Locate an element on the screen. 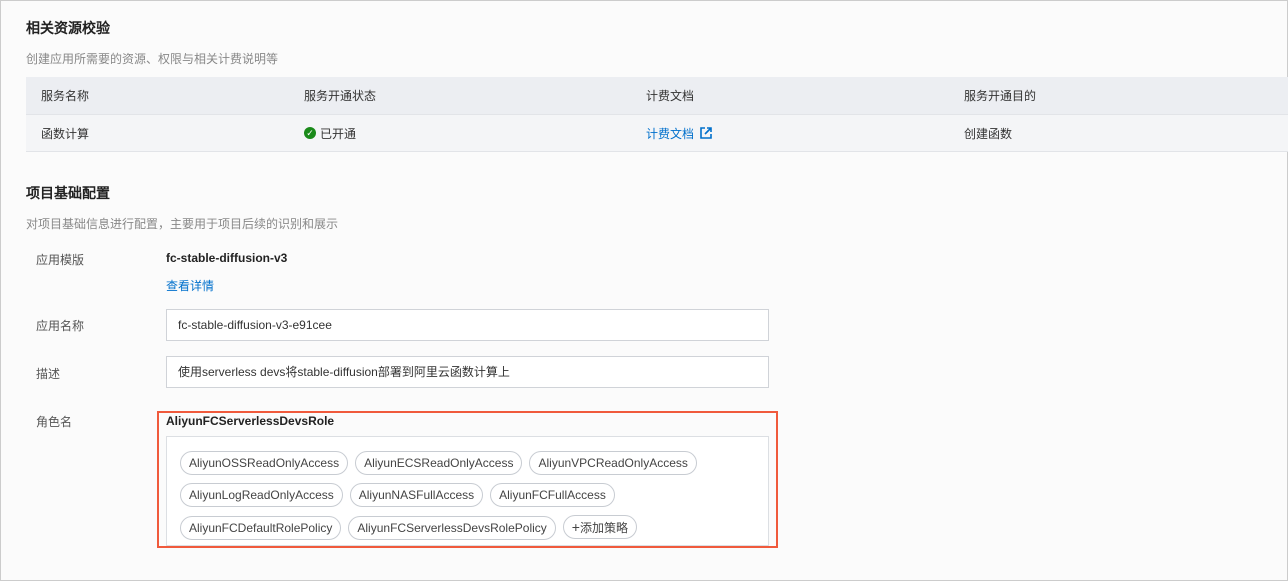 This screenshot has height=581, width=1288. add-policy-label: 添加策略 is located at coordinates (603, 528).